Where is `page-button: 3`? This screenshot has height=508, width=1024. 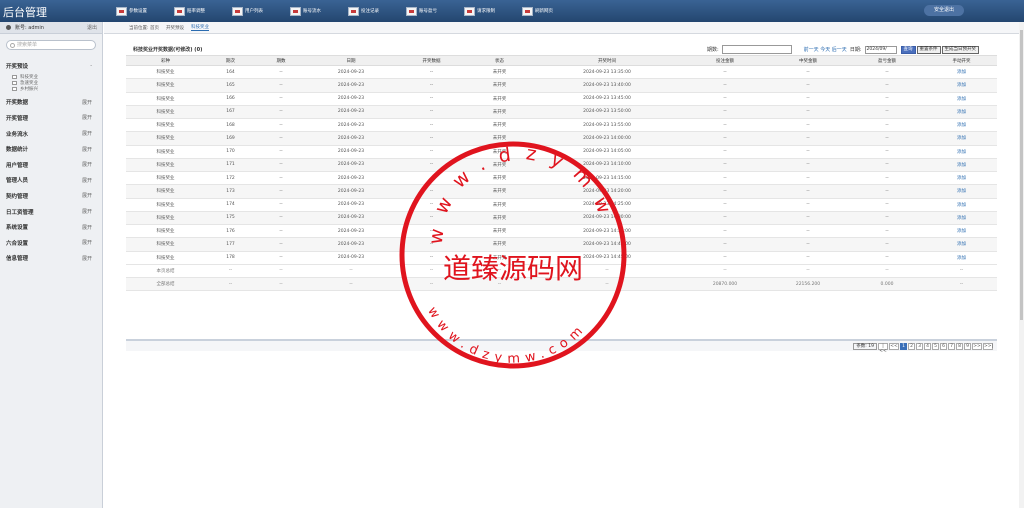
page-button: 3 is located at coordinates (919, 346).